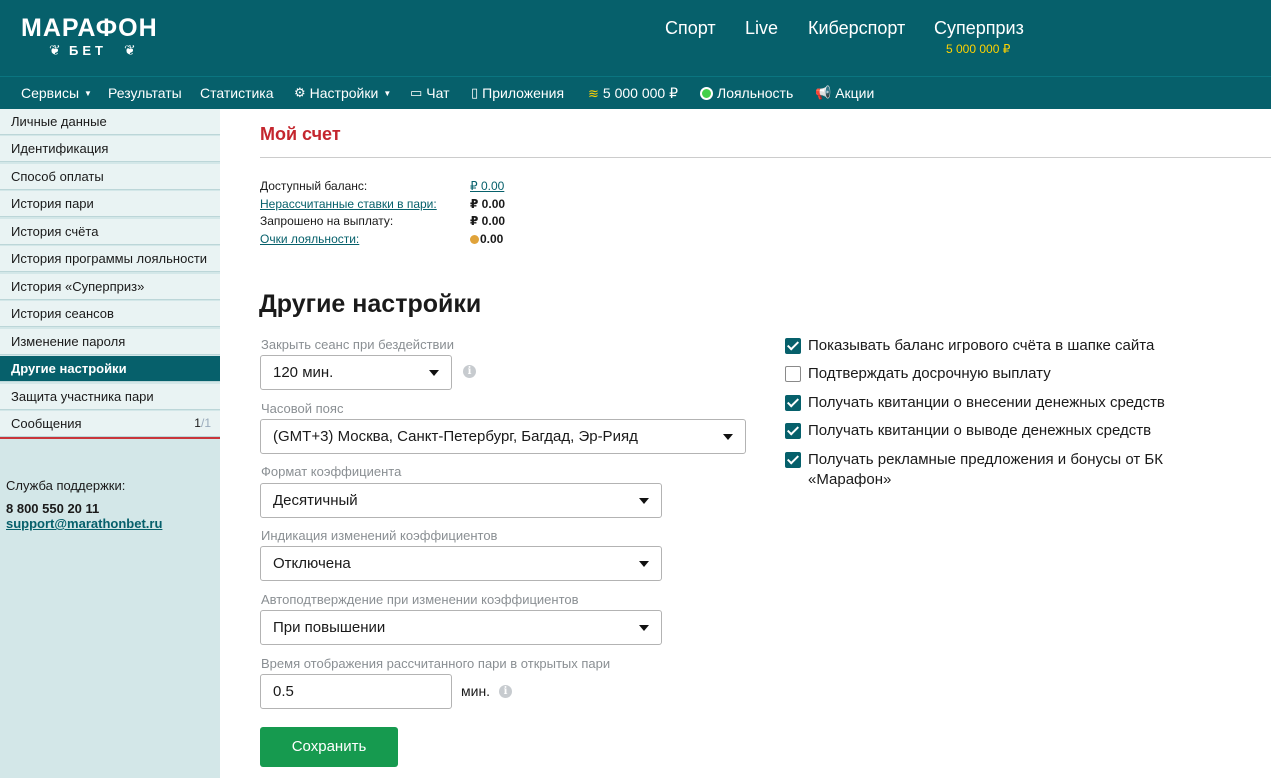 This screenshot has width=1271, height=778. Describe the element at coordinates (755, 93) in the screenshot. I see `subnav-loyalty-label: Лояльность` at that location.